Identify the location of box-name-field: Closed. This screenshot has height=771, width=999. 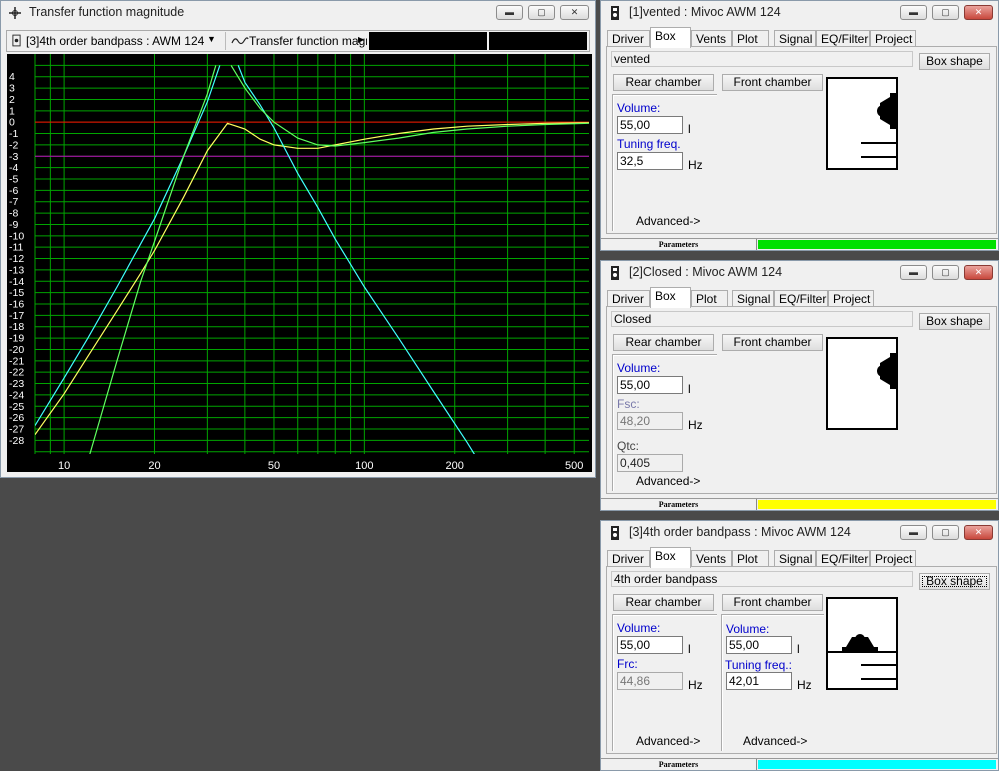
(762, 319).